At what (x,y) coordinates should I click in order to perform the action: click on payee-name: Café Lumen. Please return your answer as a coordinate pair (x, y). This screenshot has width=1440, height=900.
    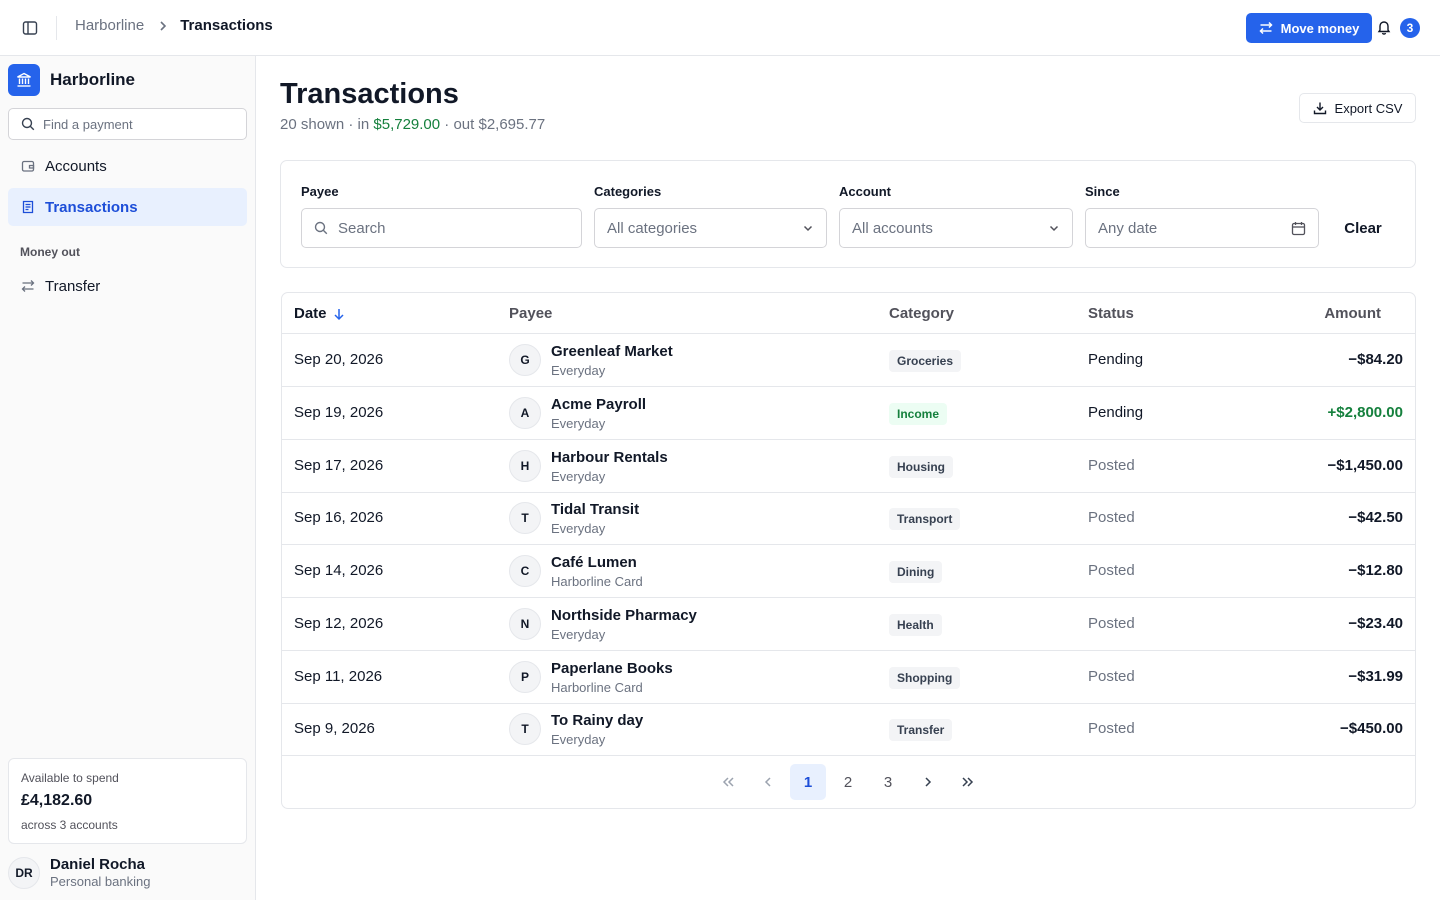
    Looking at the image, I should click on (594, 562).